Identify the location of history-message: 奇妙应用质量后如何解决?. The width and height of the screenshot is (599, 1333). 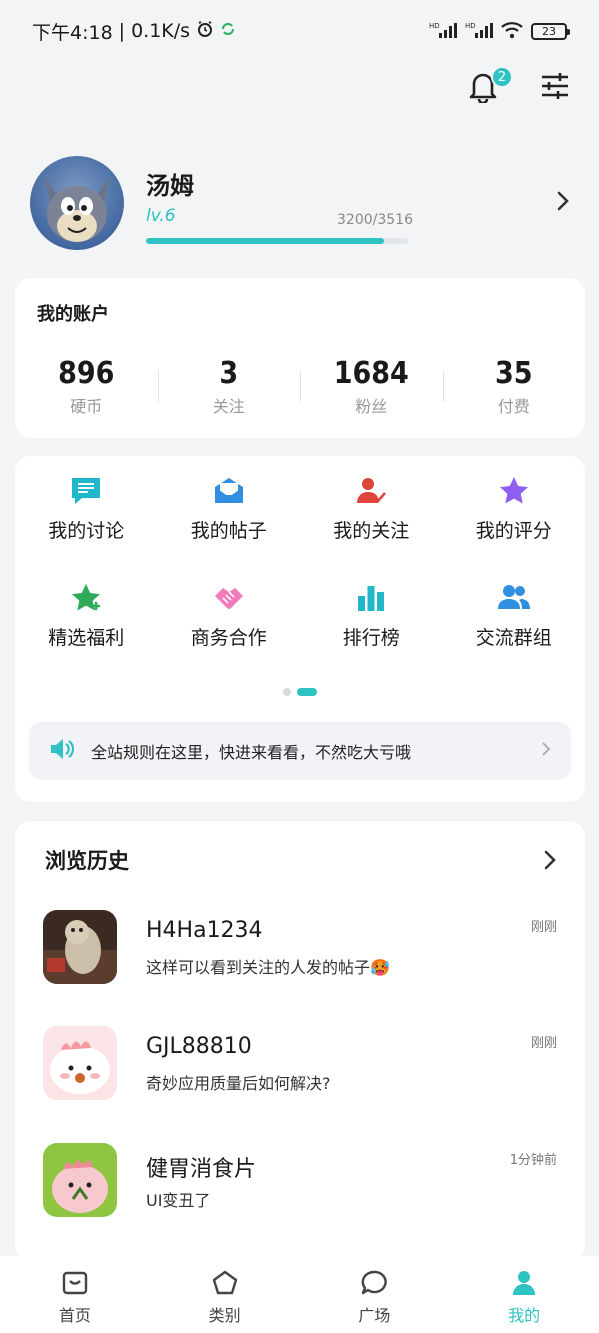
(238, 1083).